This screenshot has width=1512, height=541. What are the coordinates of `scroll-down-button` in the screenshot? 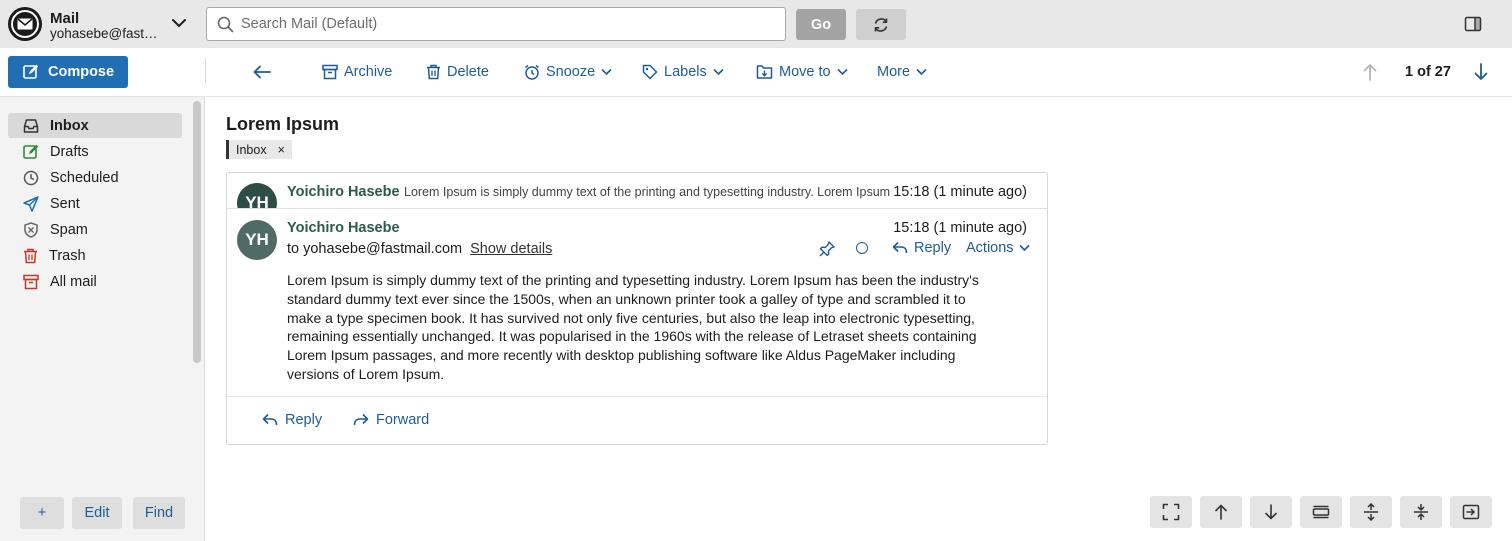 It's located at (1271, 512).